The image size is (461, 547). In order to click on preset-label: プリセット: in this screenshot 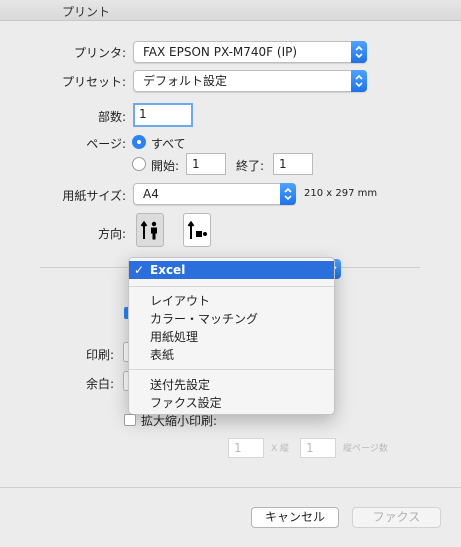, I will do `click(93, 82)`.